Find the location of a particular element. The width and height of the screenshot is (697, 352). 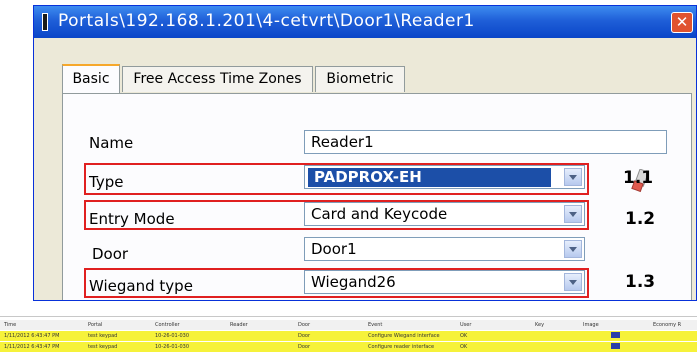

callout-1-2: 1.2 is located at coordinates (640, 219).